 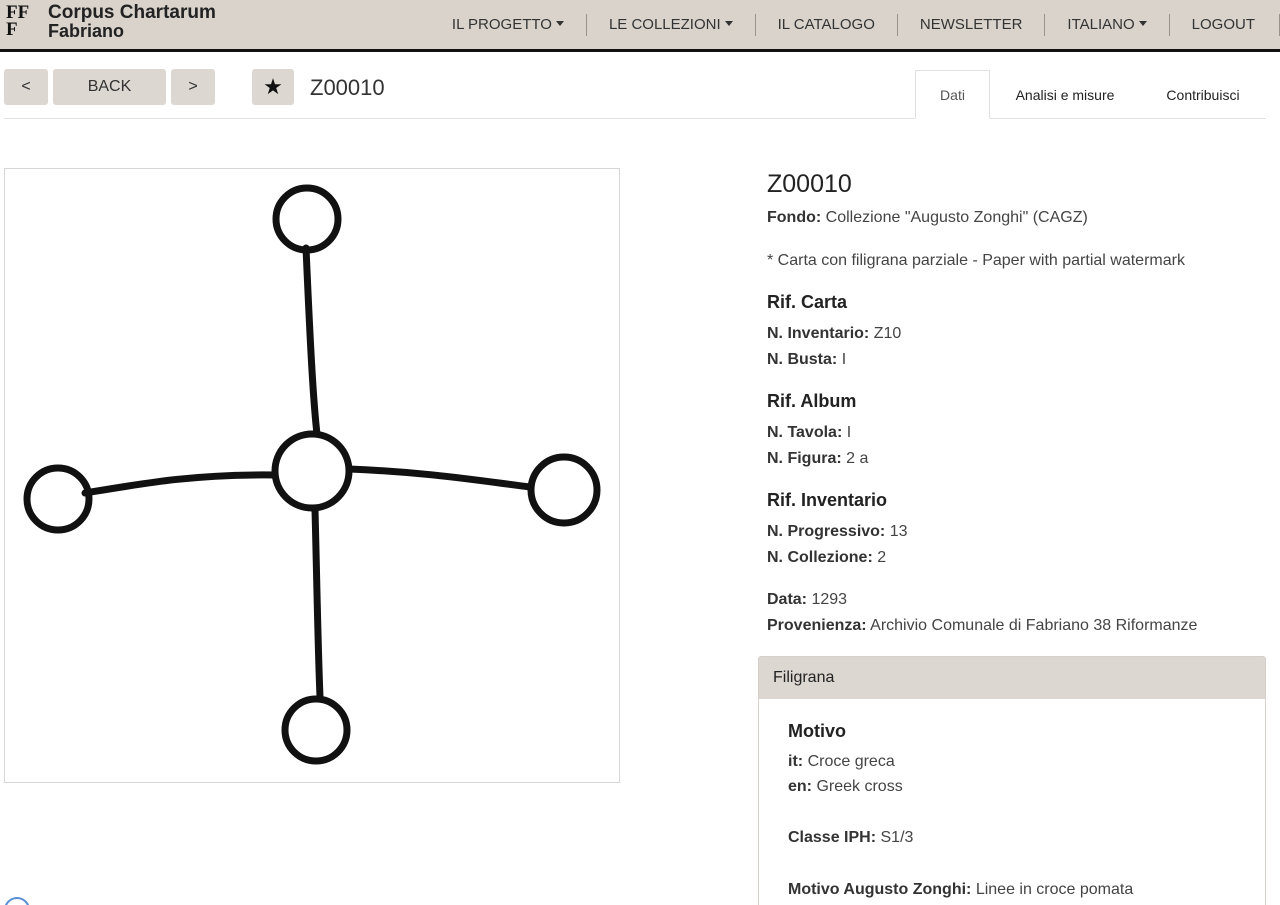 I want to click on pomme-right, so click(x=564, y=490).